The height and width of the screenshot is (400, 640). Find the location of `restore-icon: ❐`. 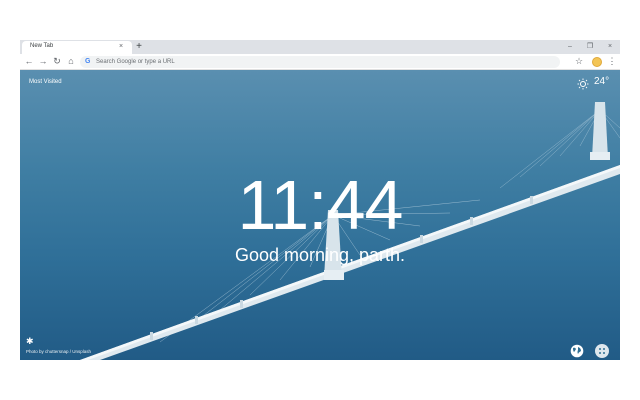

restore-icon: ❐ is located at coordinates (590, 47).